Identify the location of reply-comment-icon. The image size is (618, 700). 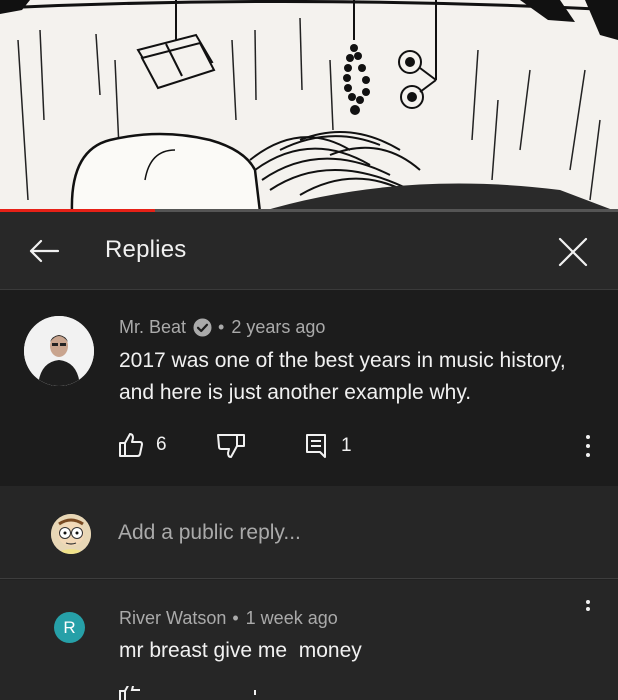
(316, 446).